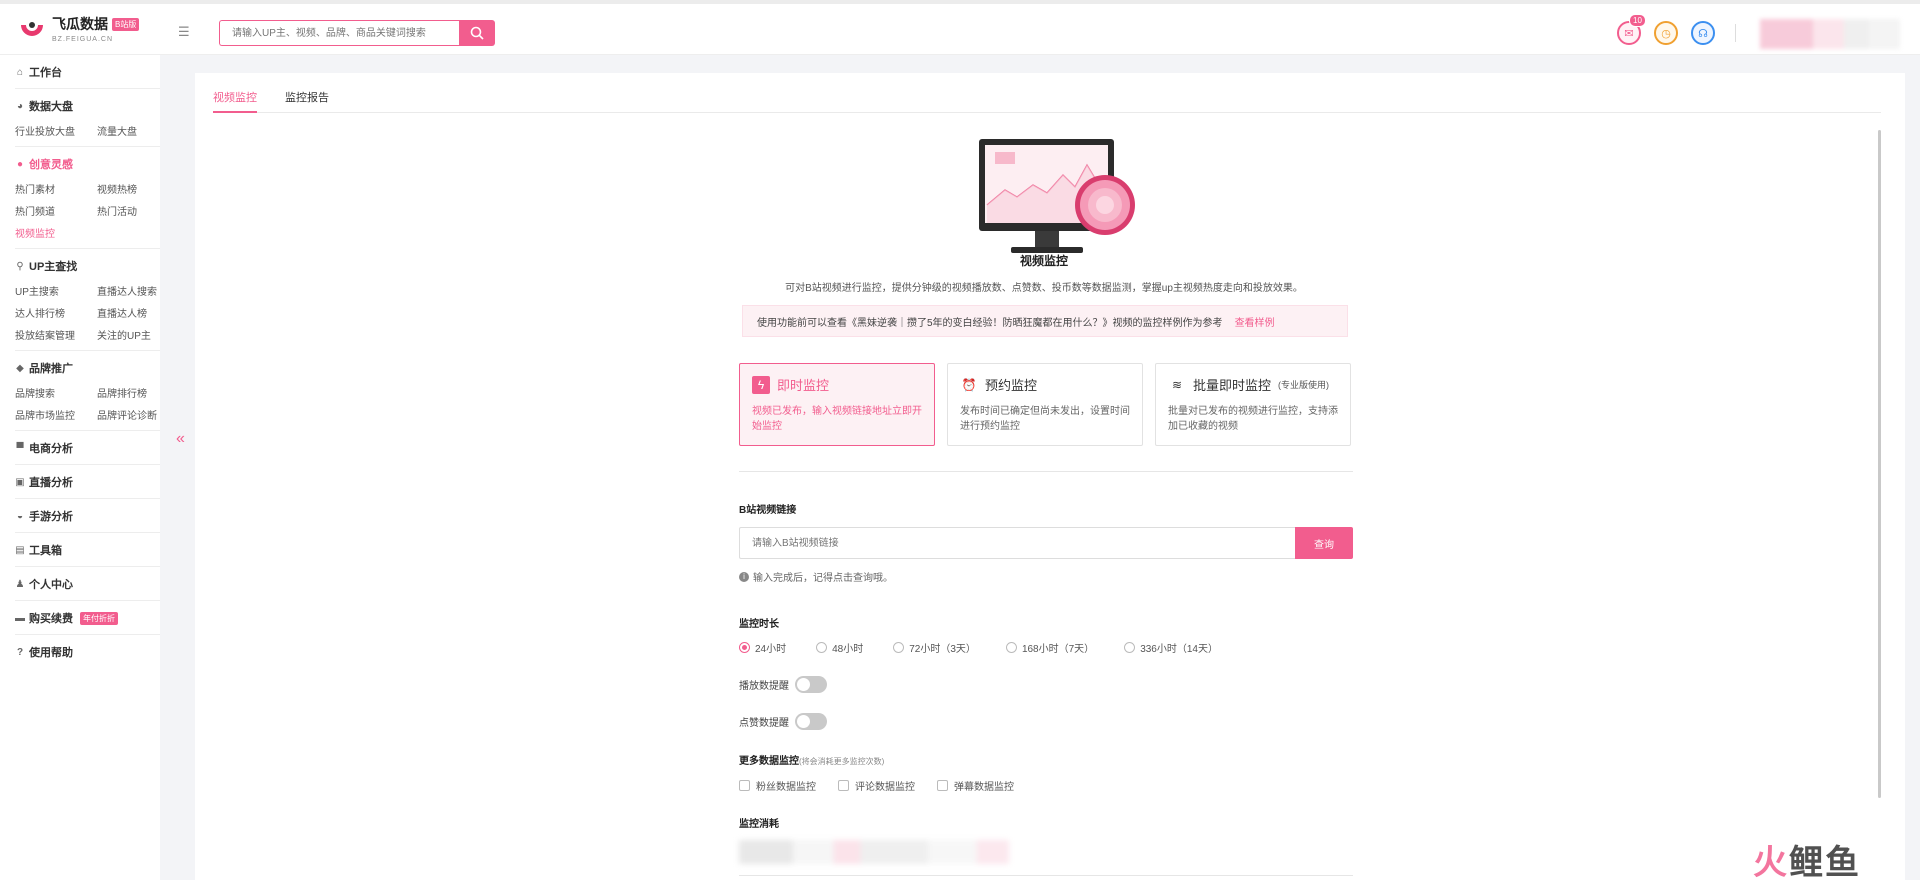 Image resolution: width=1920 pixels, height=880 pixels. Describe the element at coordinates (339, 33) in the screenshot. I see `search-input` at that location.